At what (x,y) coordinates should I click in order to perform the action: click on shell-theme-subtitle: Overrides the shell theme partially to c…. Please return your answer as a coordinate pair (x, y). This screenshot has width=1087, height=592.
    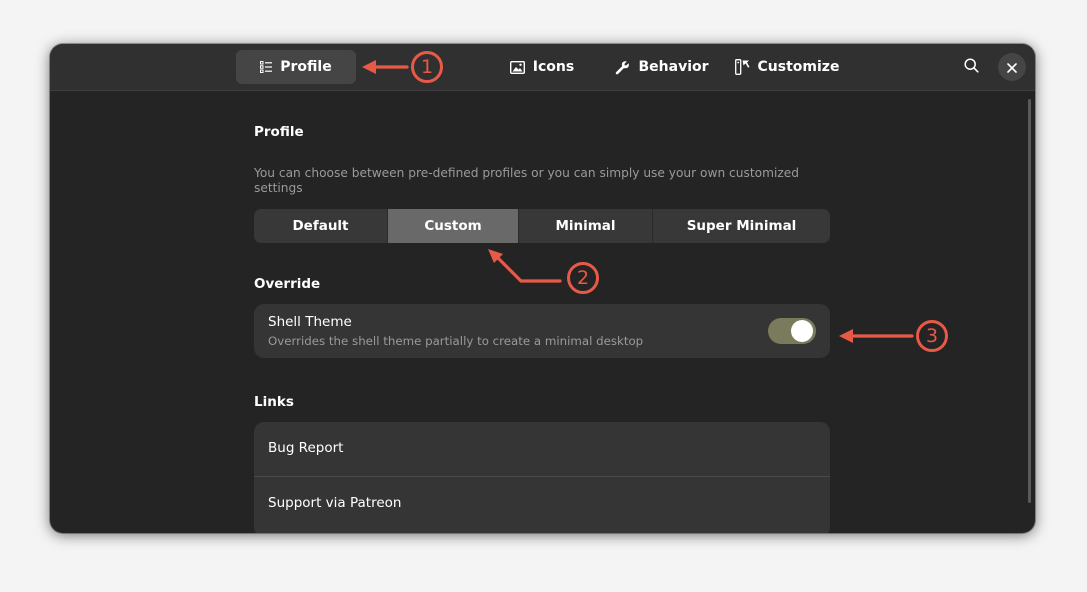
    Looking at the image, I should click on (456, 341).